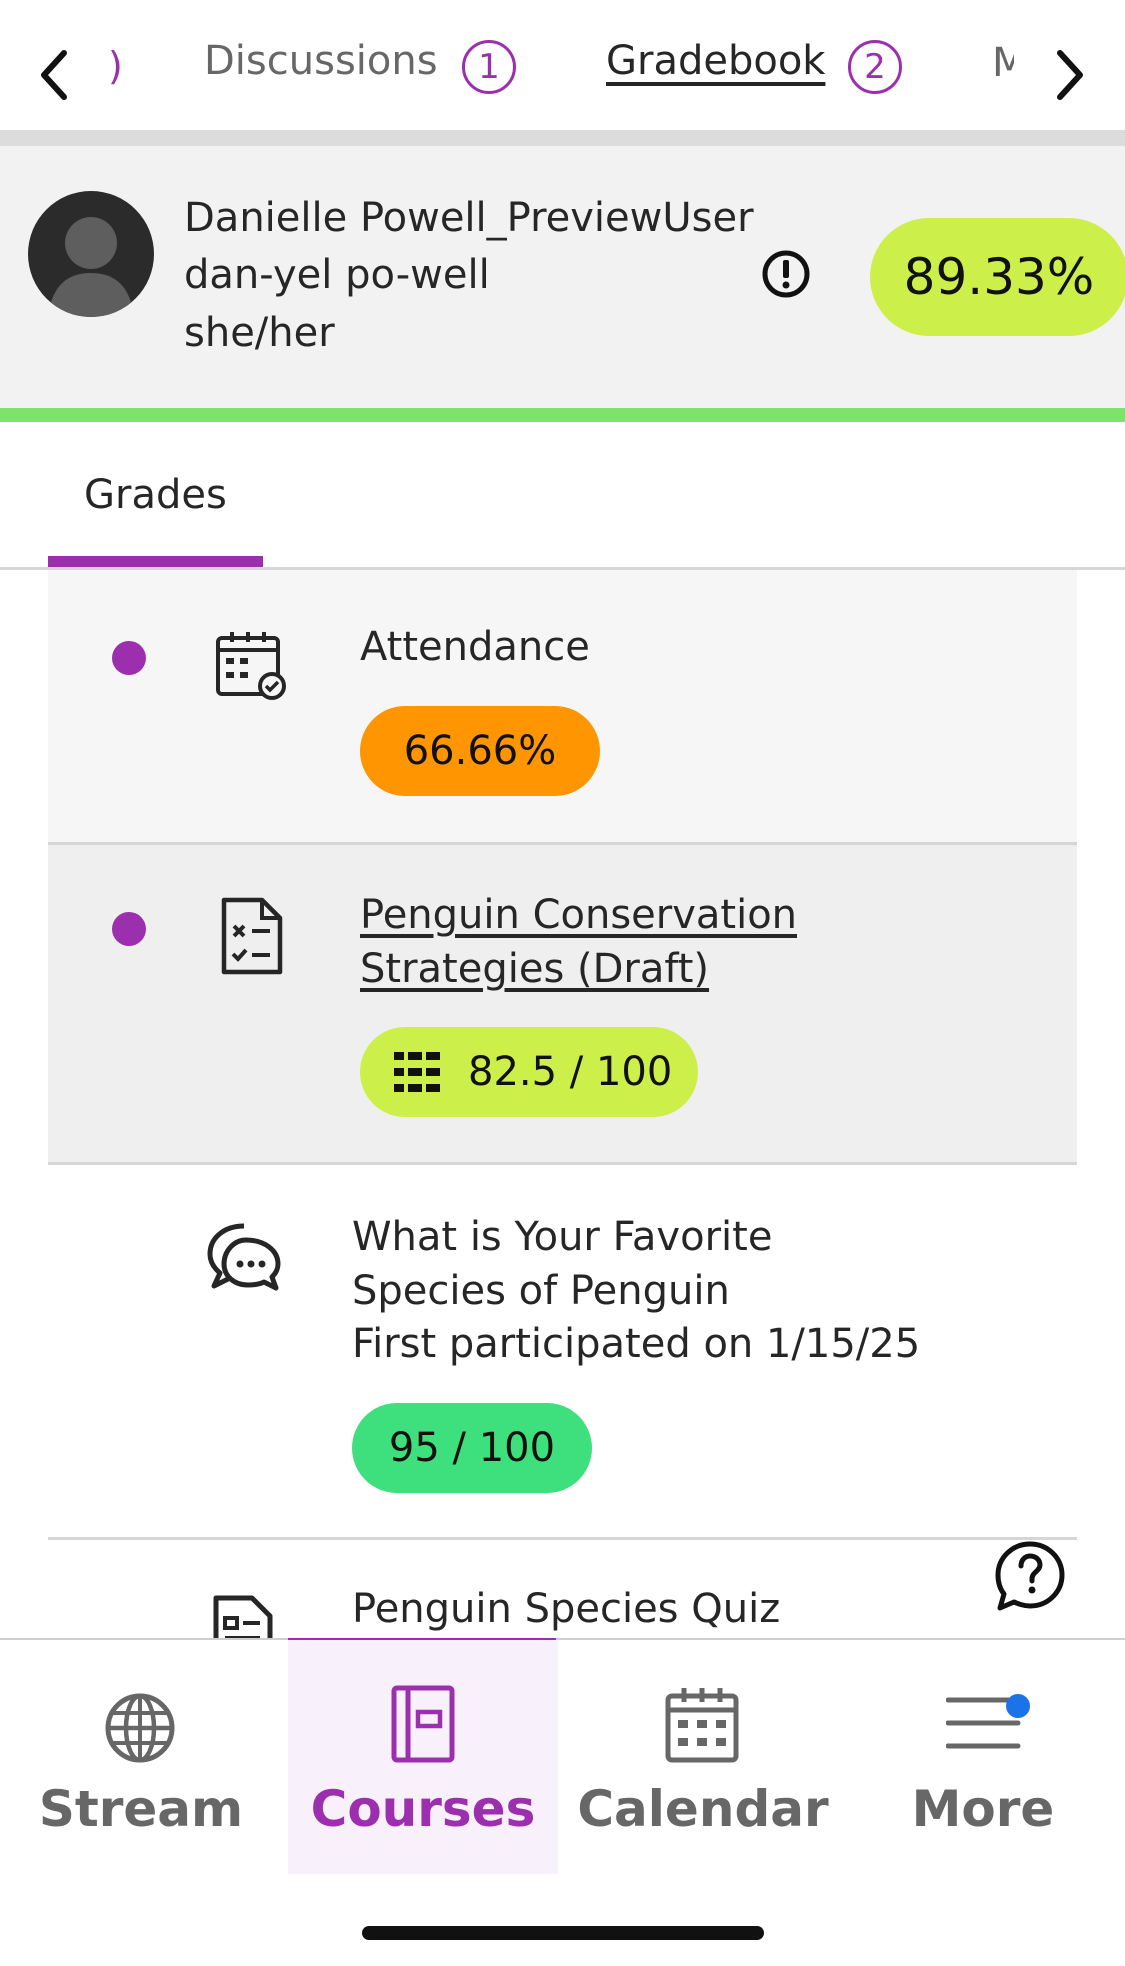 This screenshot has width=1125, height=1966. I want to click on gradebook-count-badge: 2, so click(875, 67).